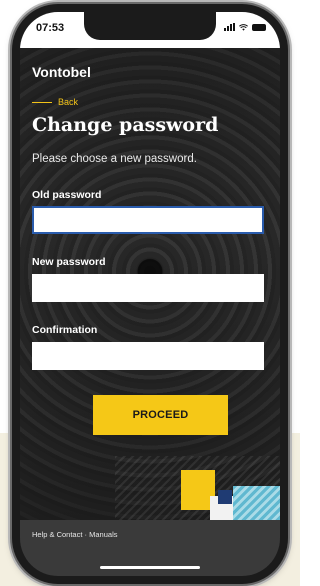  What do you see at coordinates (197, 488) in the screenshot?
I see `decorative-graphic` at bounding box center [197, 488].